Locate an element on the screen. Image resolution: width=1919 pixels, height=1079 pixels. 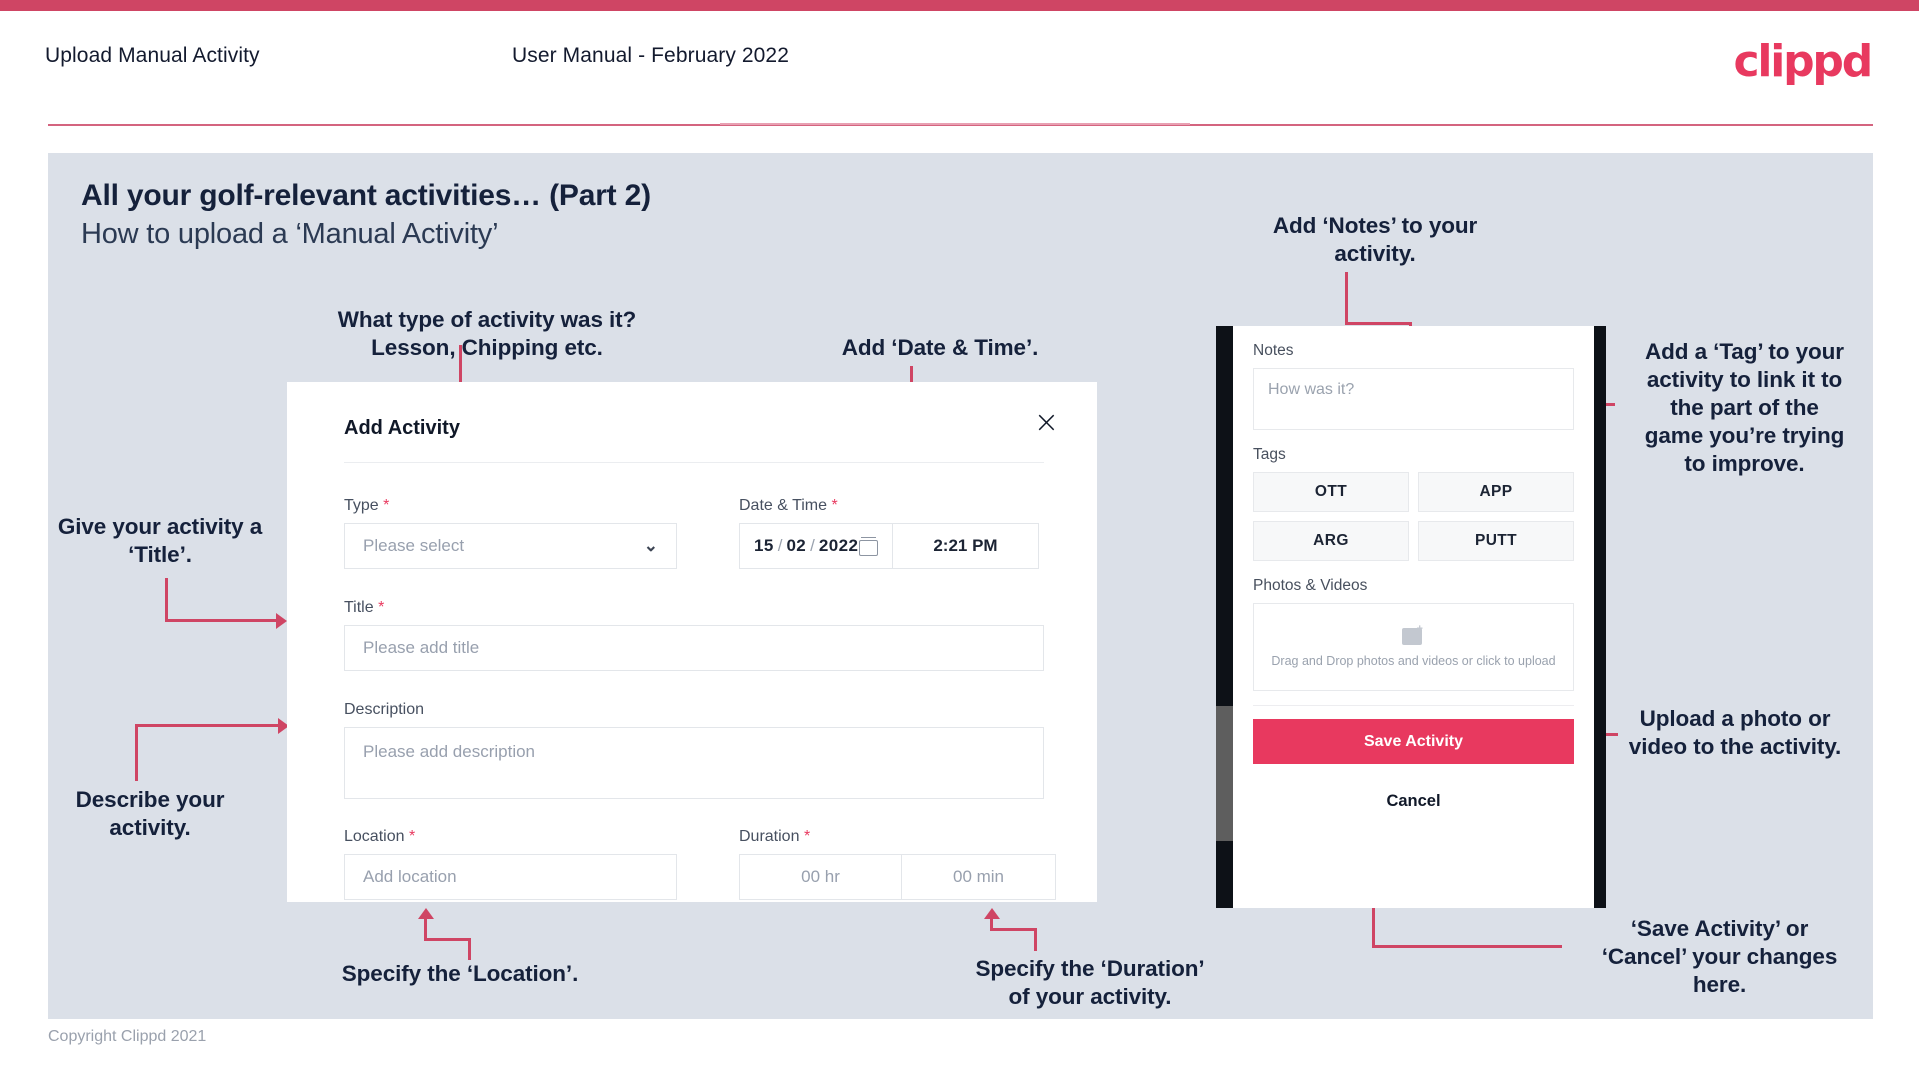
phone-notes-input: How was it? is located at coordinates (1413, 399).